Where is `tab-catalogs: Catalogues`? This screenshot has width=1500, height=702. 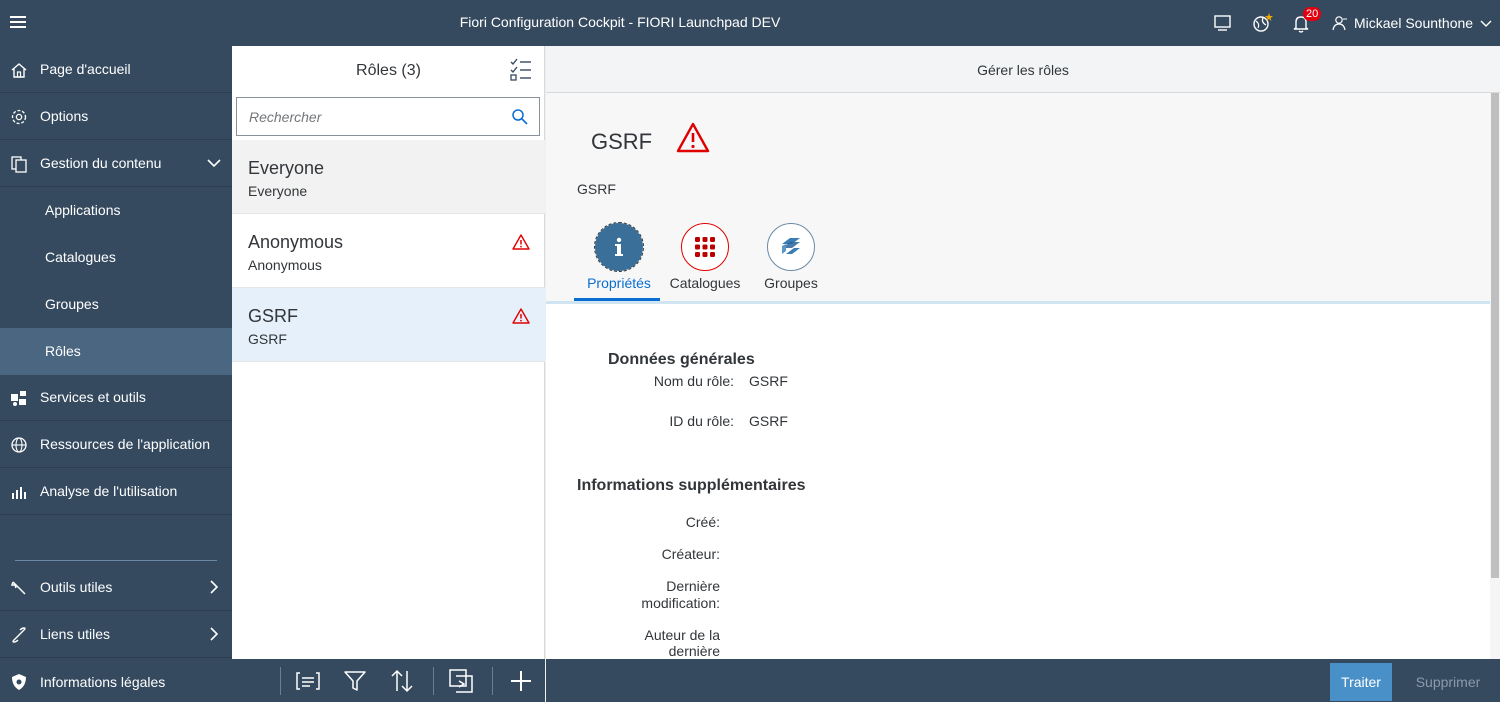 tab-catalogs: Catalogues is located at coordinates (705, 263).